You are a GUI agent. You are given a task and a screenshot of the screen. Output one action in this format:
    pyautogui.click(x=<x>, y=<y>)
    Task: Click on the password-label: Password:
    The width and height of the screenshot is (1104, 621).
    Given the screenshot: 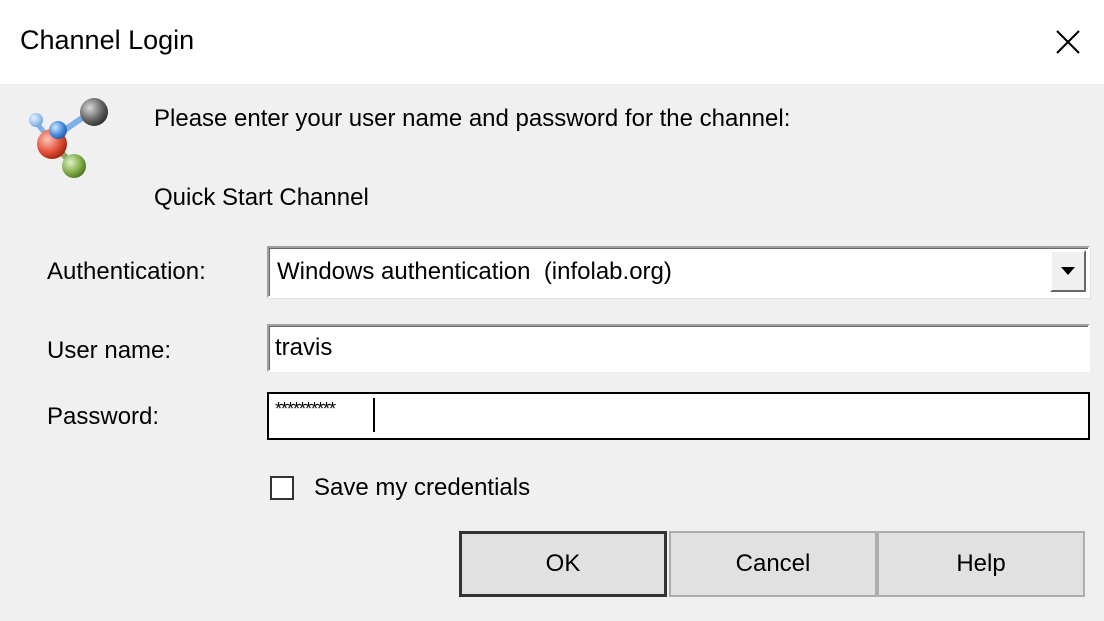 What is the action you would take?
    pyautogui.click(x=103, y=416)
    